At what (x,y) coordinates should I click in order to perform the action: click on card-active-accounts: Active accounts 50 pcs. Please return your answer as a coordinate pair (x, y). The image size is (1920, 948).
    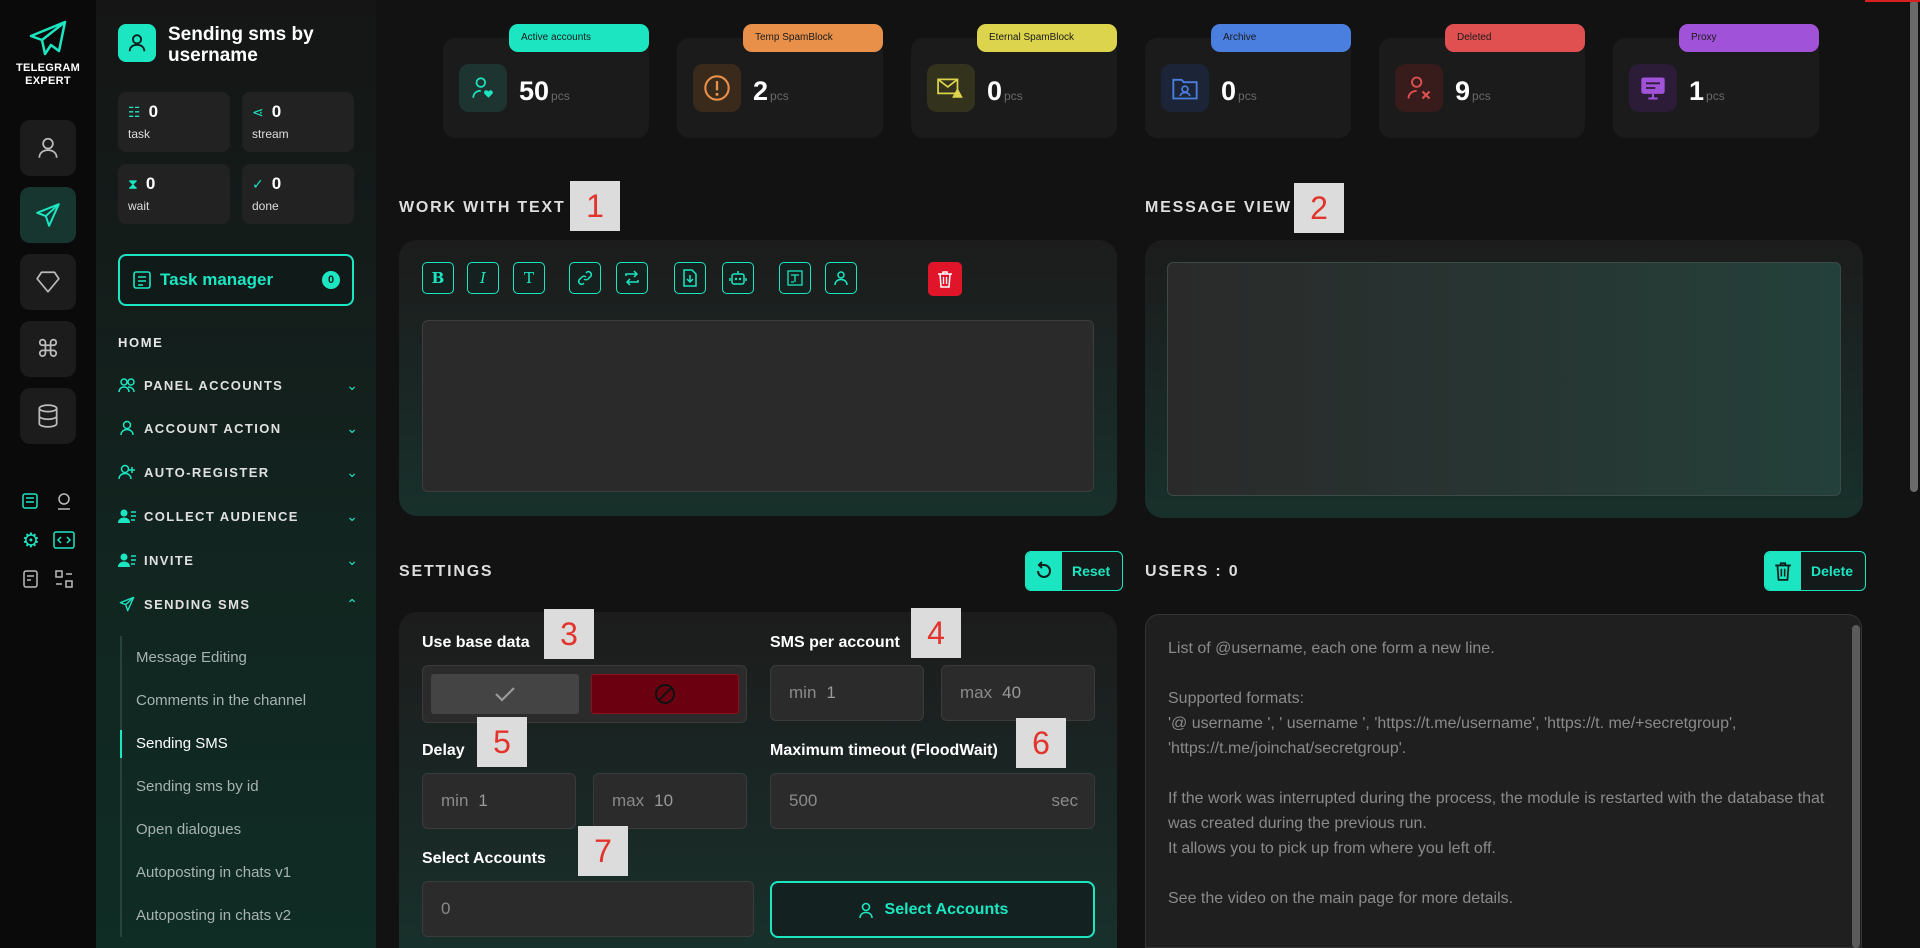
    Looking at the image, I should click on (546, 81).